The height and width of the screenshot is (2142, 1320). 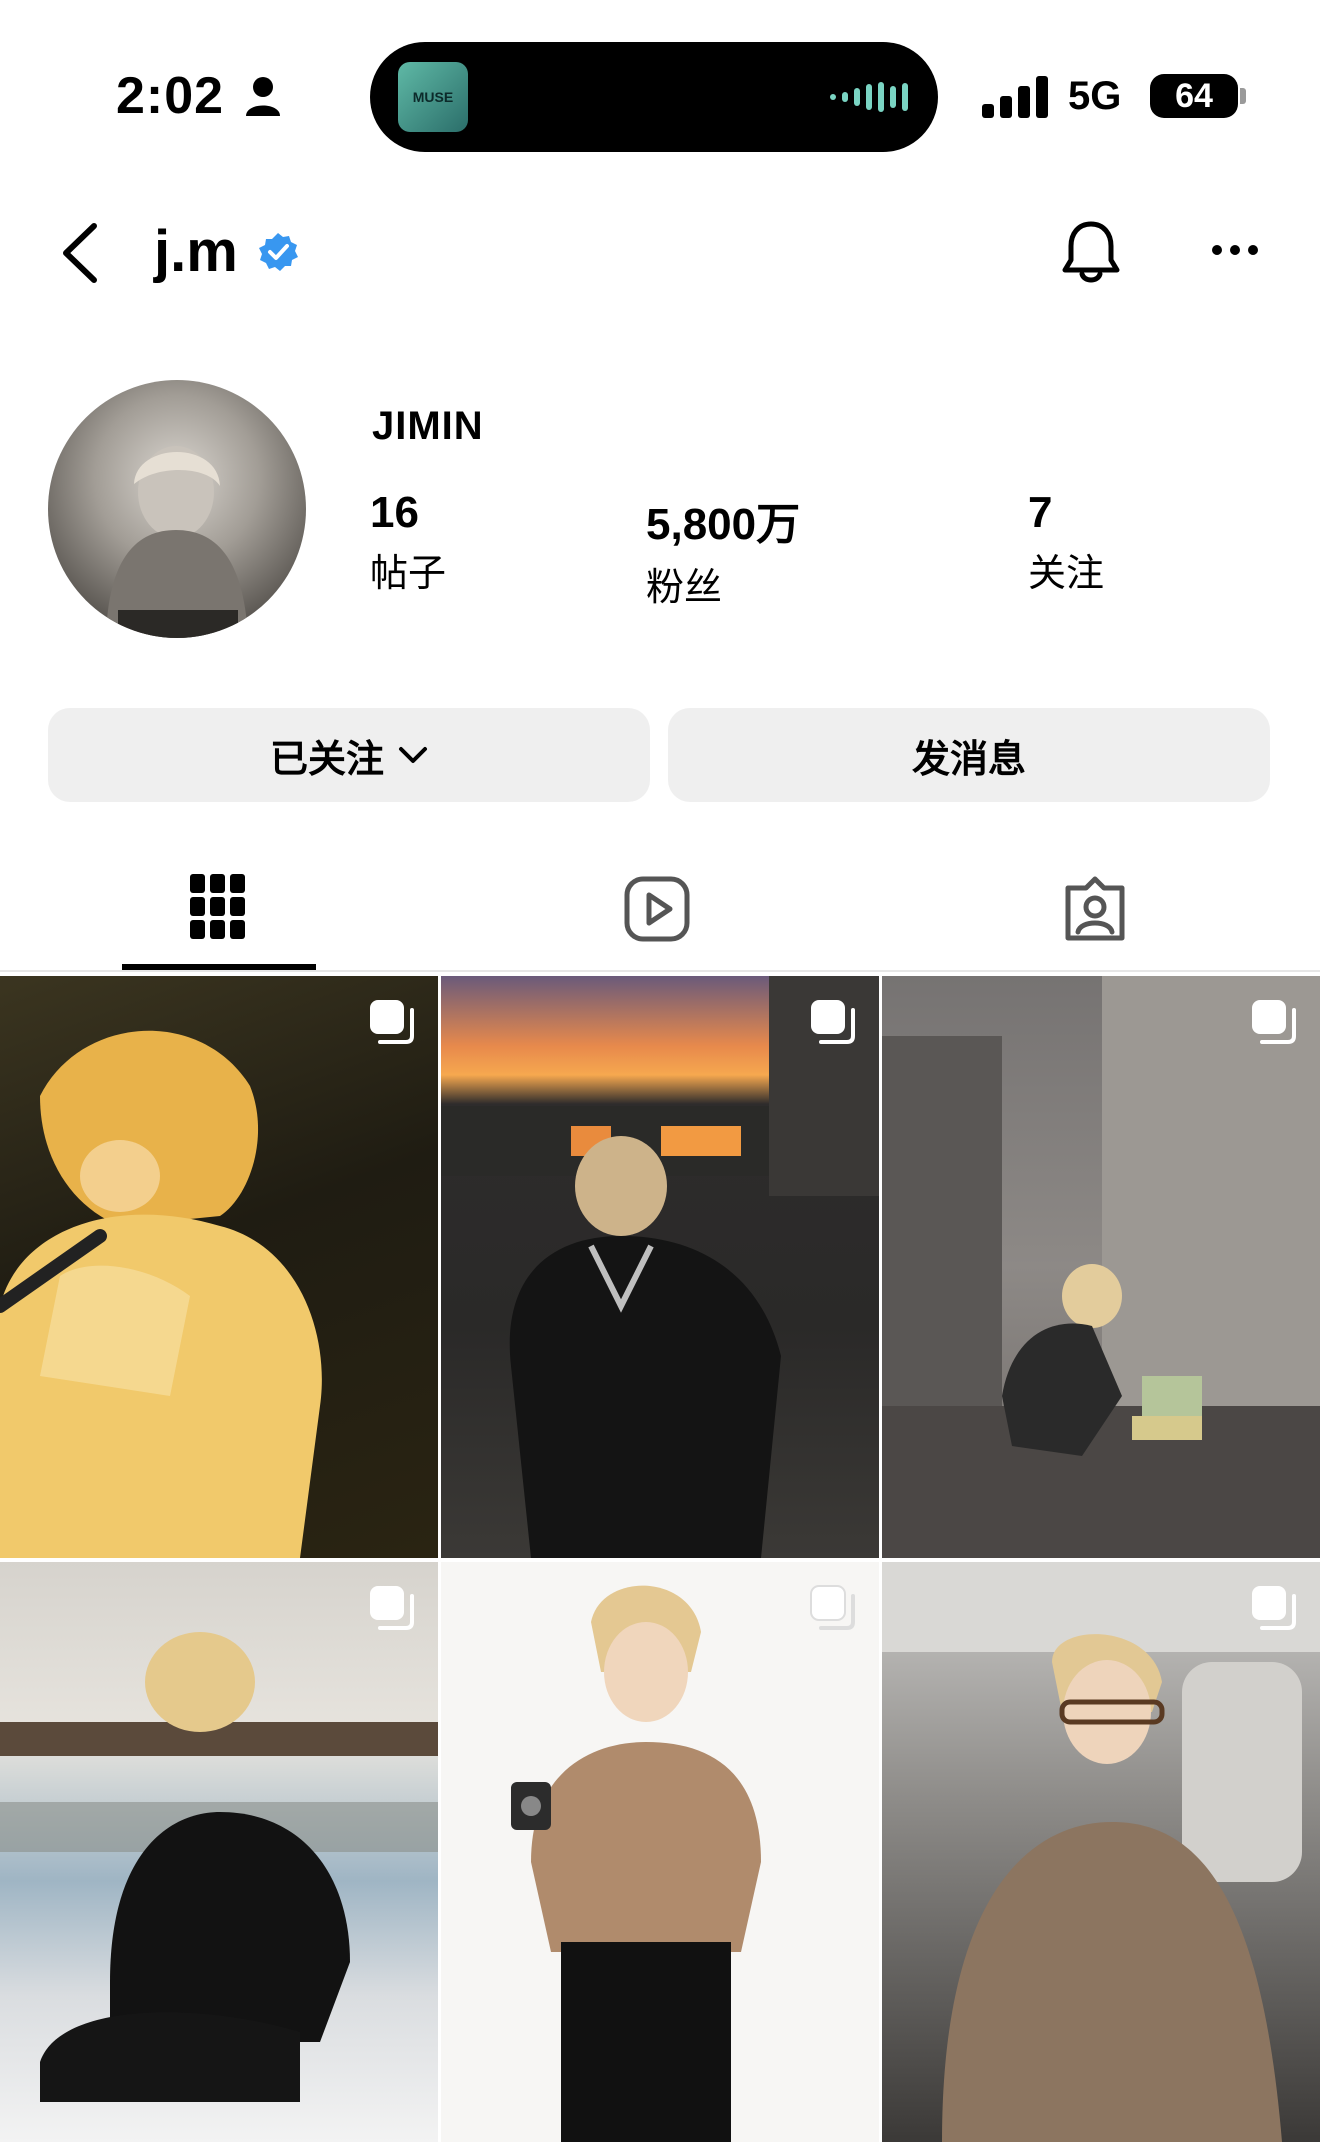 I want to click on stat-followers-value: 5,800万, so click(x=723, y=524).